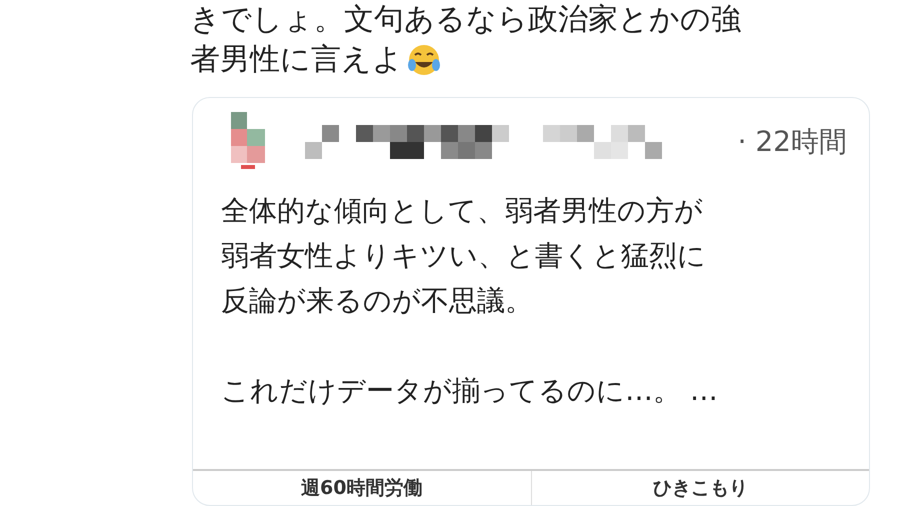  I want to click on post-time: · 22時間, so click(792, 142).